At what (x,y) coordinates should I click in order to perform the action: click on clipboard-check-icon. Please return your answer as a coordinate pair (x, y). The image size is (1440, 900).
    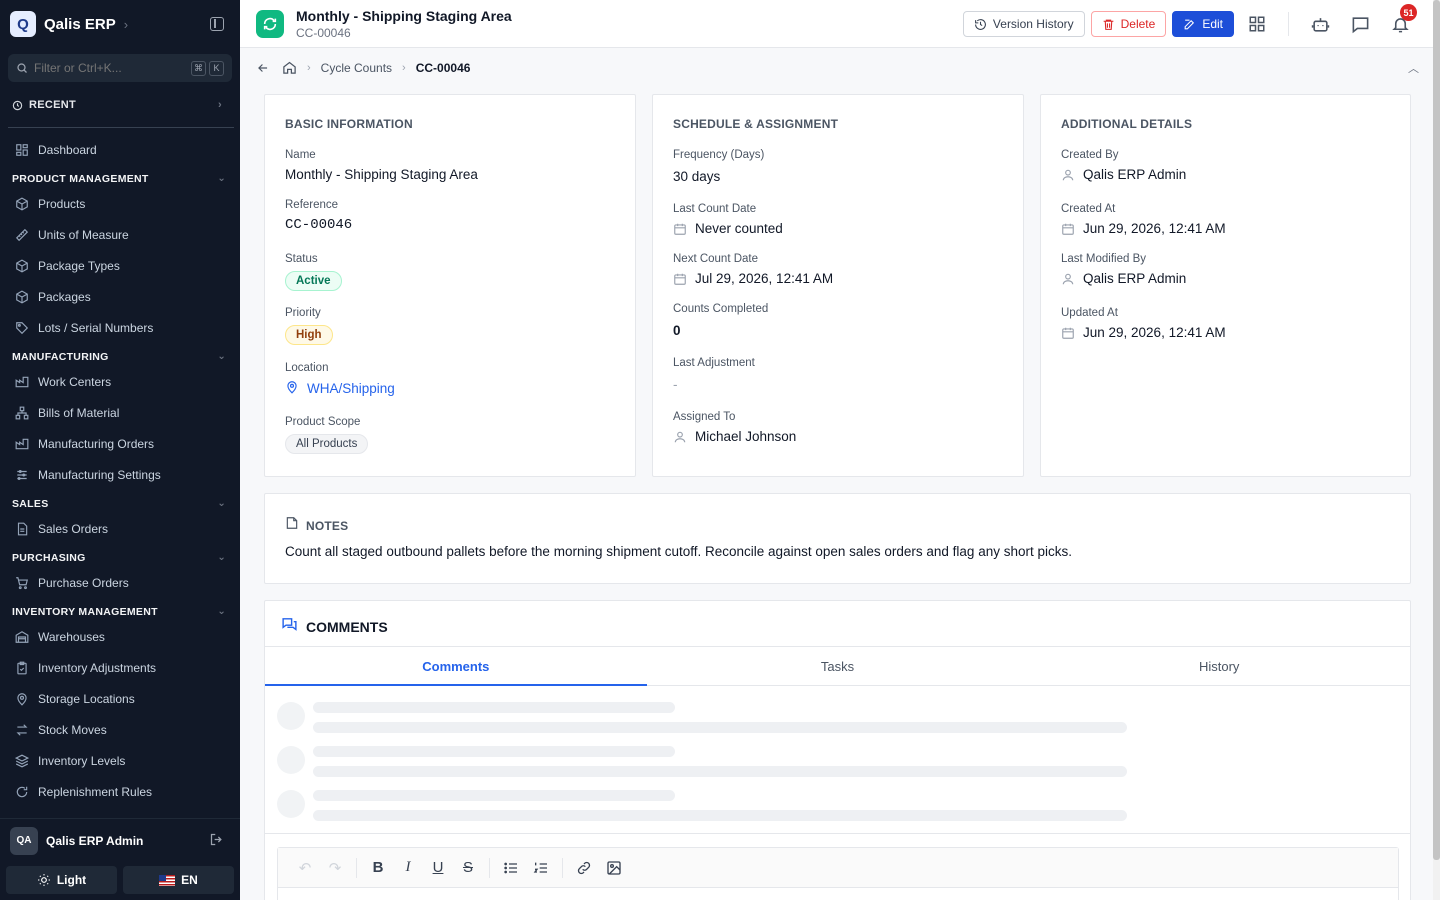
    Looking at the image, I should click on (22, 668).